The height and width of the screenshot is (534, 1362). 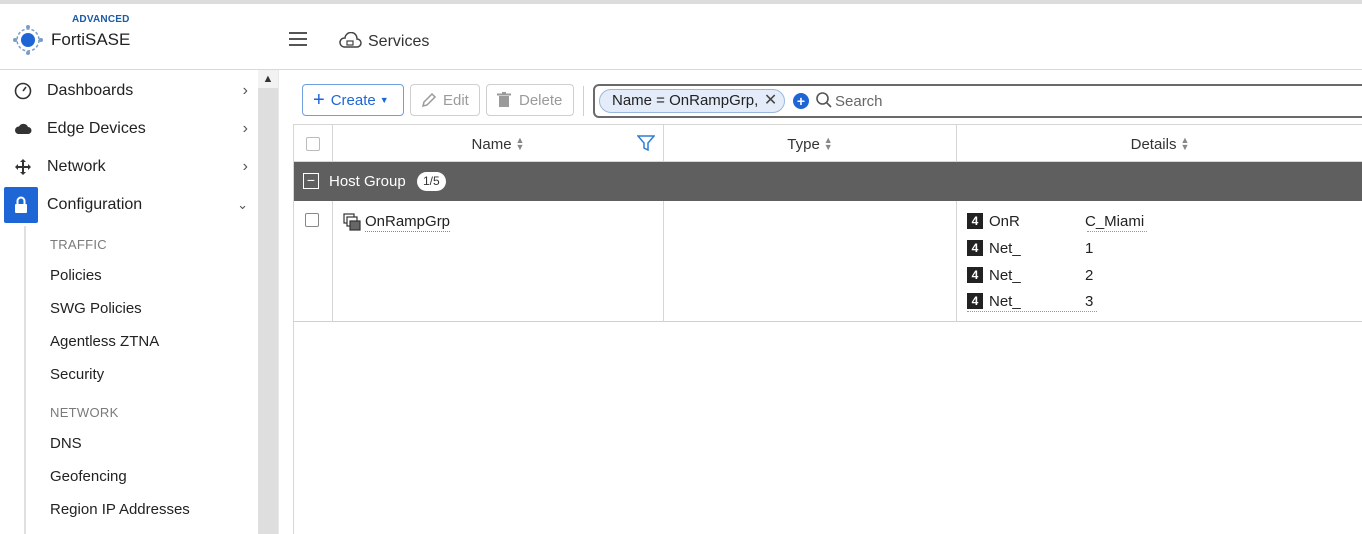 I want to click on sidebar-subitem-agentless-ztna: Agentless ZTNA, so click(x=104, y=341).